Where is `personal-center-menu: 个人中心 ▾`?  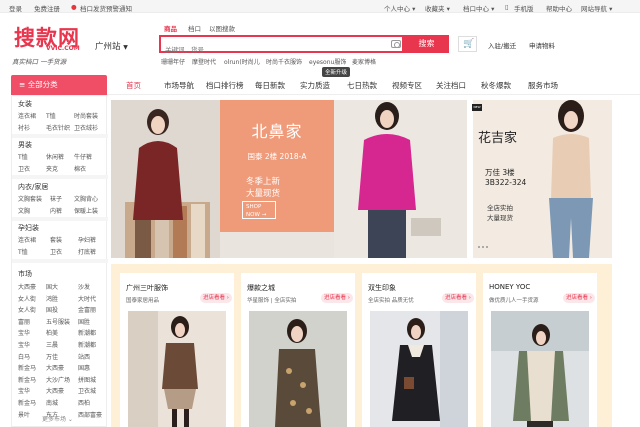 personal-center-menu: 个人中心 ▾ is located at coordinates (399, 8).